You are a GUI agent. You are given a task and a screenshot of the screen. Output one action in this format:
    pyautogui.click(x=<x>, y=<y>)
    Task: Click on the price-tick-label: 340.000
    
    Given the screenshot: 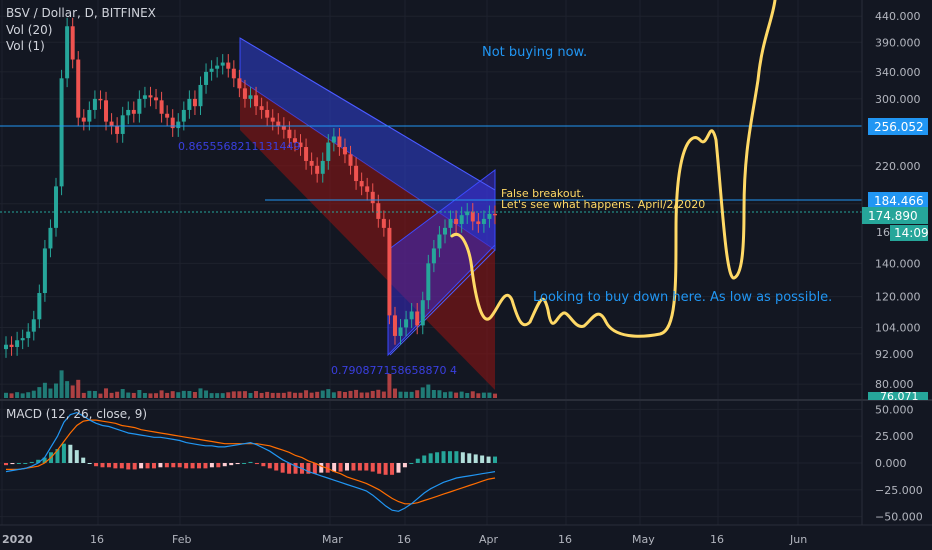 What is the action you would take?
    pyautogui.click(x=898, y=72)
    